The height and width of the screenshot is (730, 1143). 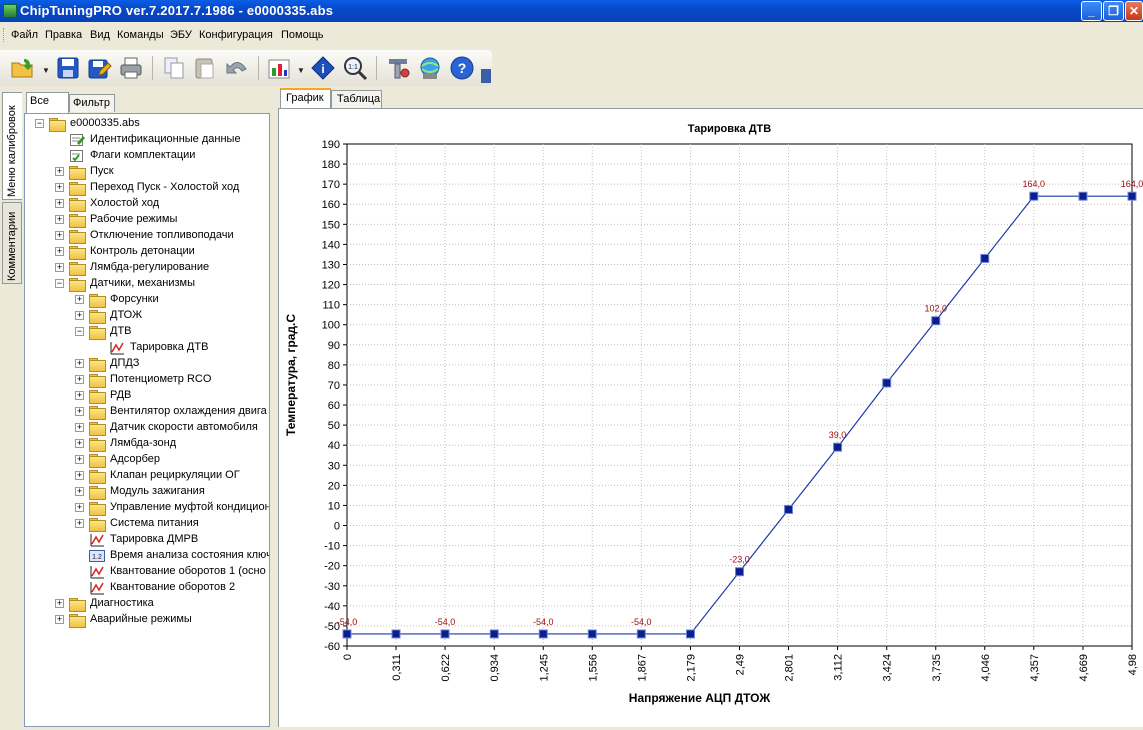 What do you see at coordinates (147, 156) in the screenshot?
I see `tree-item: Флаги комплектации` at bounding box center [147, 156].